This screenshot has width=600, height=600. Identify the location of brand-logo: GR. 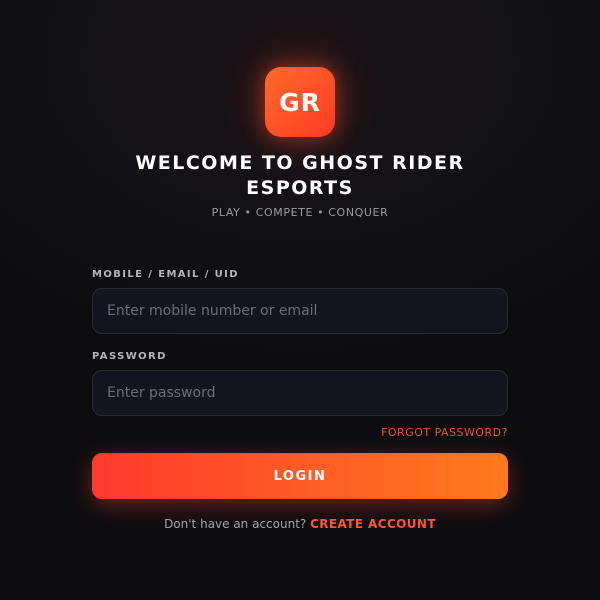
(300, 102).